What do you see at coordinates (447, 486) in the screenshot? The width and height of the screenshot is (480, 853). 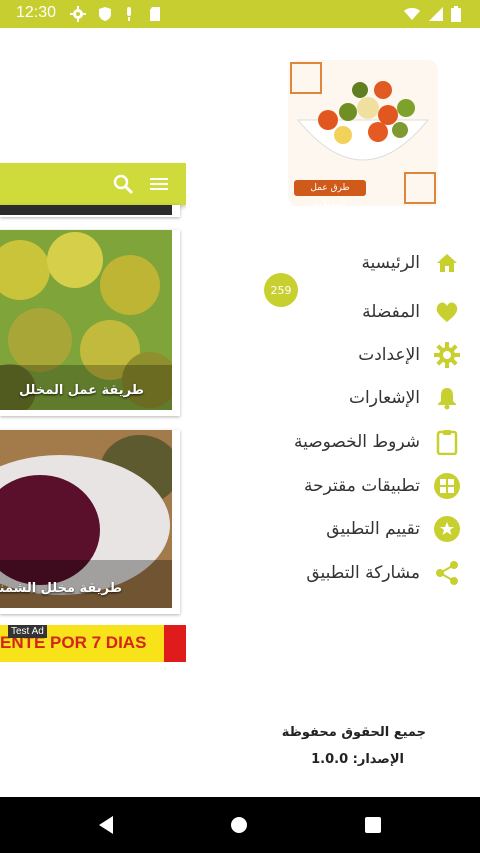 I see `apps-icon` at bounding box center [447, 486].